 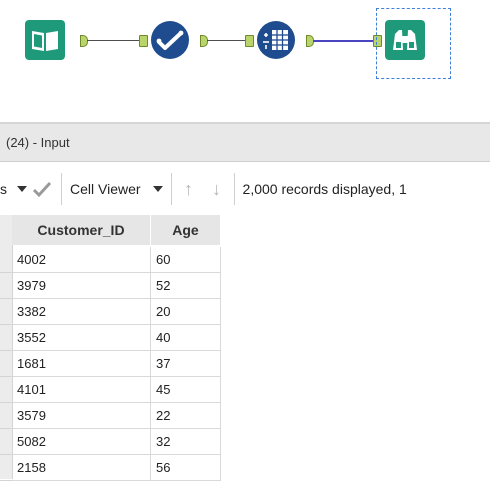 I want to click on cell-age: 20, so click(x=186, y=312).